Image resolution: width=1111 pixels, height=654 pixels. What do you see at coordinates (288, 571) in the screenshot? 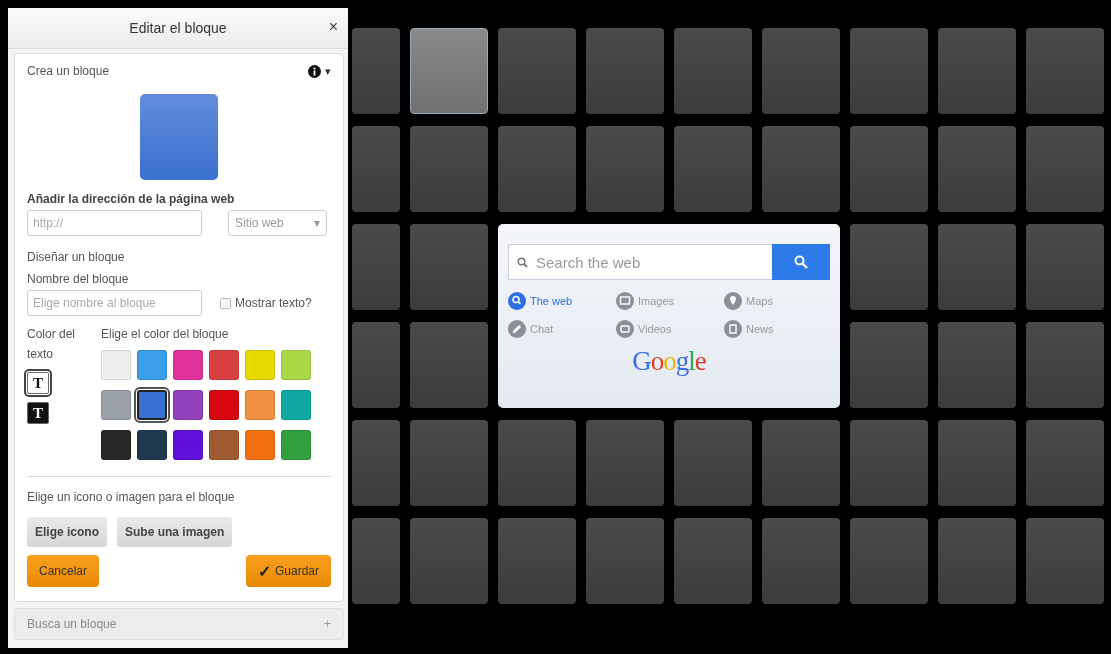
I see `save-button: ✓ Guardar` at bounding box center [288, 571].